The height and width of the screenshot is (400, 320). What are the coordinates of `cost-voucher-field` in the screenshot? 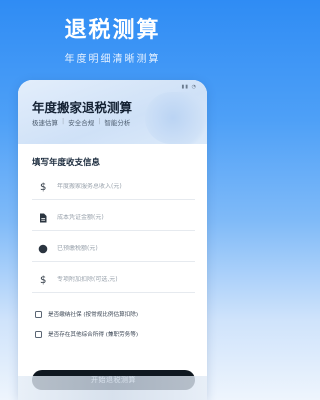 It's located at (113, 218).